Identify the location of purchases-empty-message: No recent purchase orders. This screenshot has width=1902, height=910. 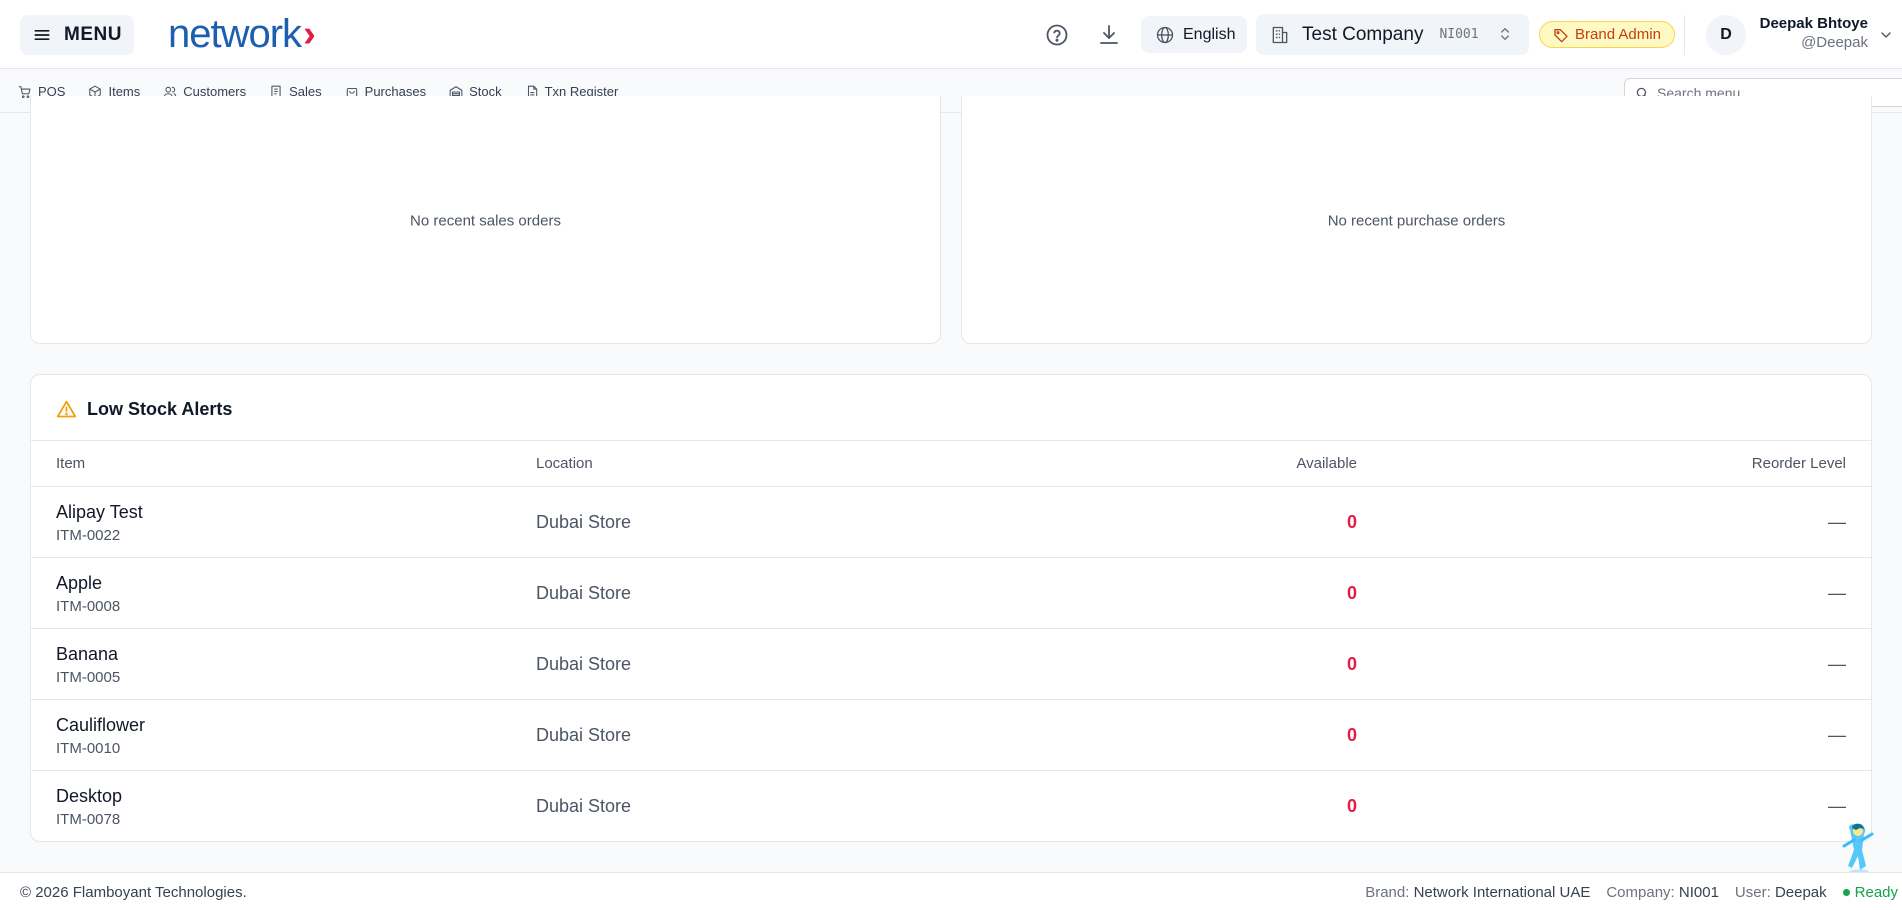
(1416, 221).